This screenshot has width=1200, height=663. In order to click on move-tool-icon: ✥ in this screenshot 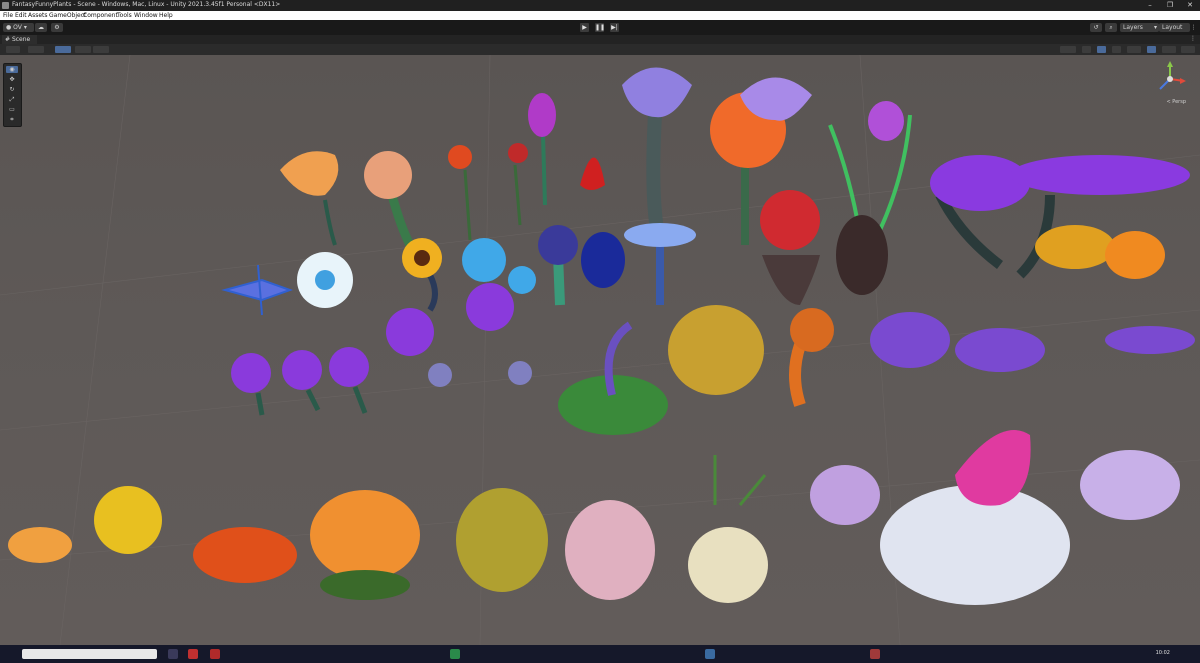, I will do `click(12, 79)`.